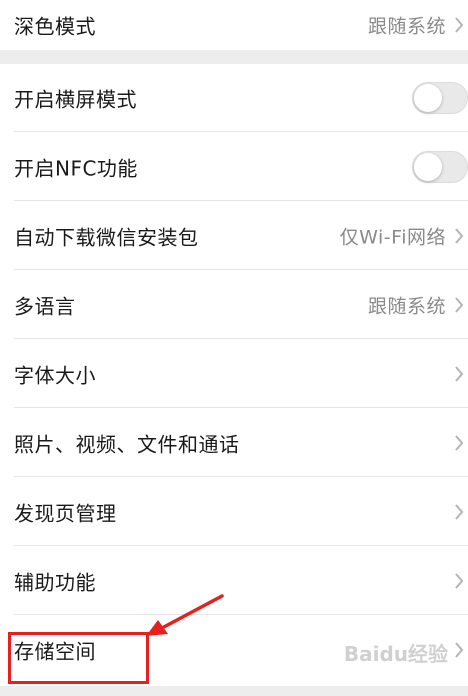  I want to click on media-row: 照片、视频、文件和通话, so click(234, 443).